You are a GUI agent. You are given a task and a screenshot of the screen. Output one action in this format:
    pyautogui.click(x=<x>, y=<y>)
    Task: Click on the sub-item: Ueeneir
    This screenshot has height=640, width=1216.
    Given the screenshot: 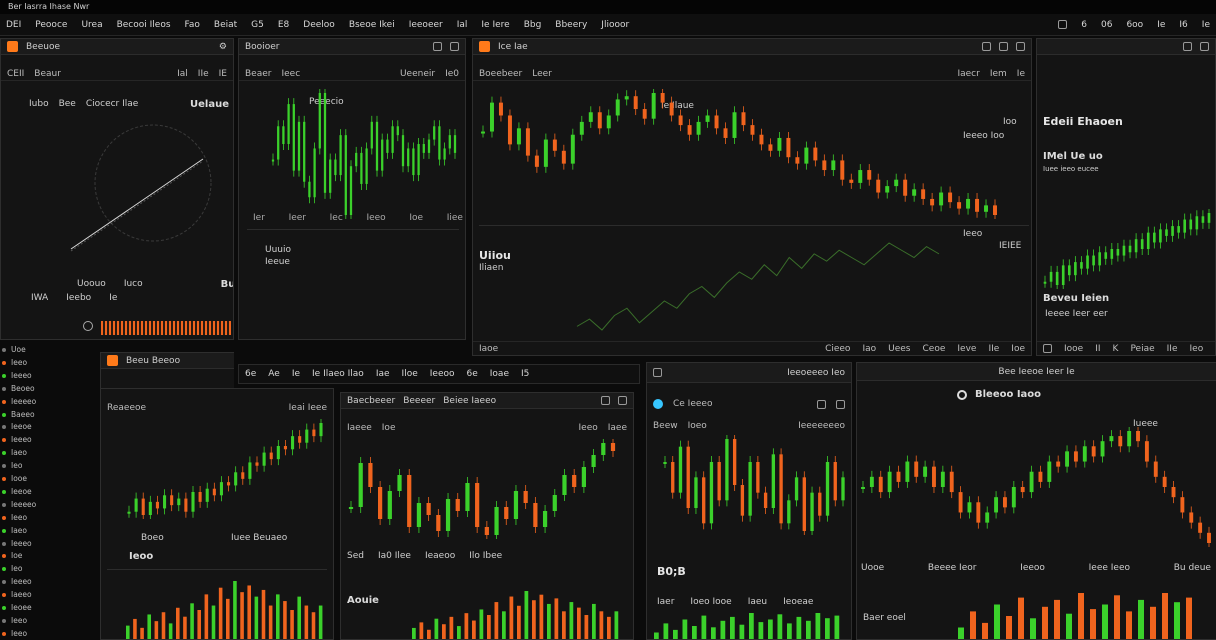 What is the action you would take?
    pyautogui.click(x=417, y=74)
    